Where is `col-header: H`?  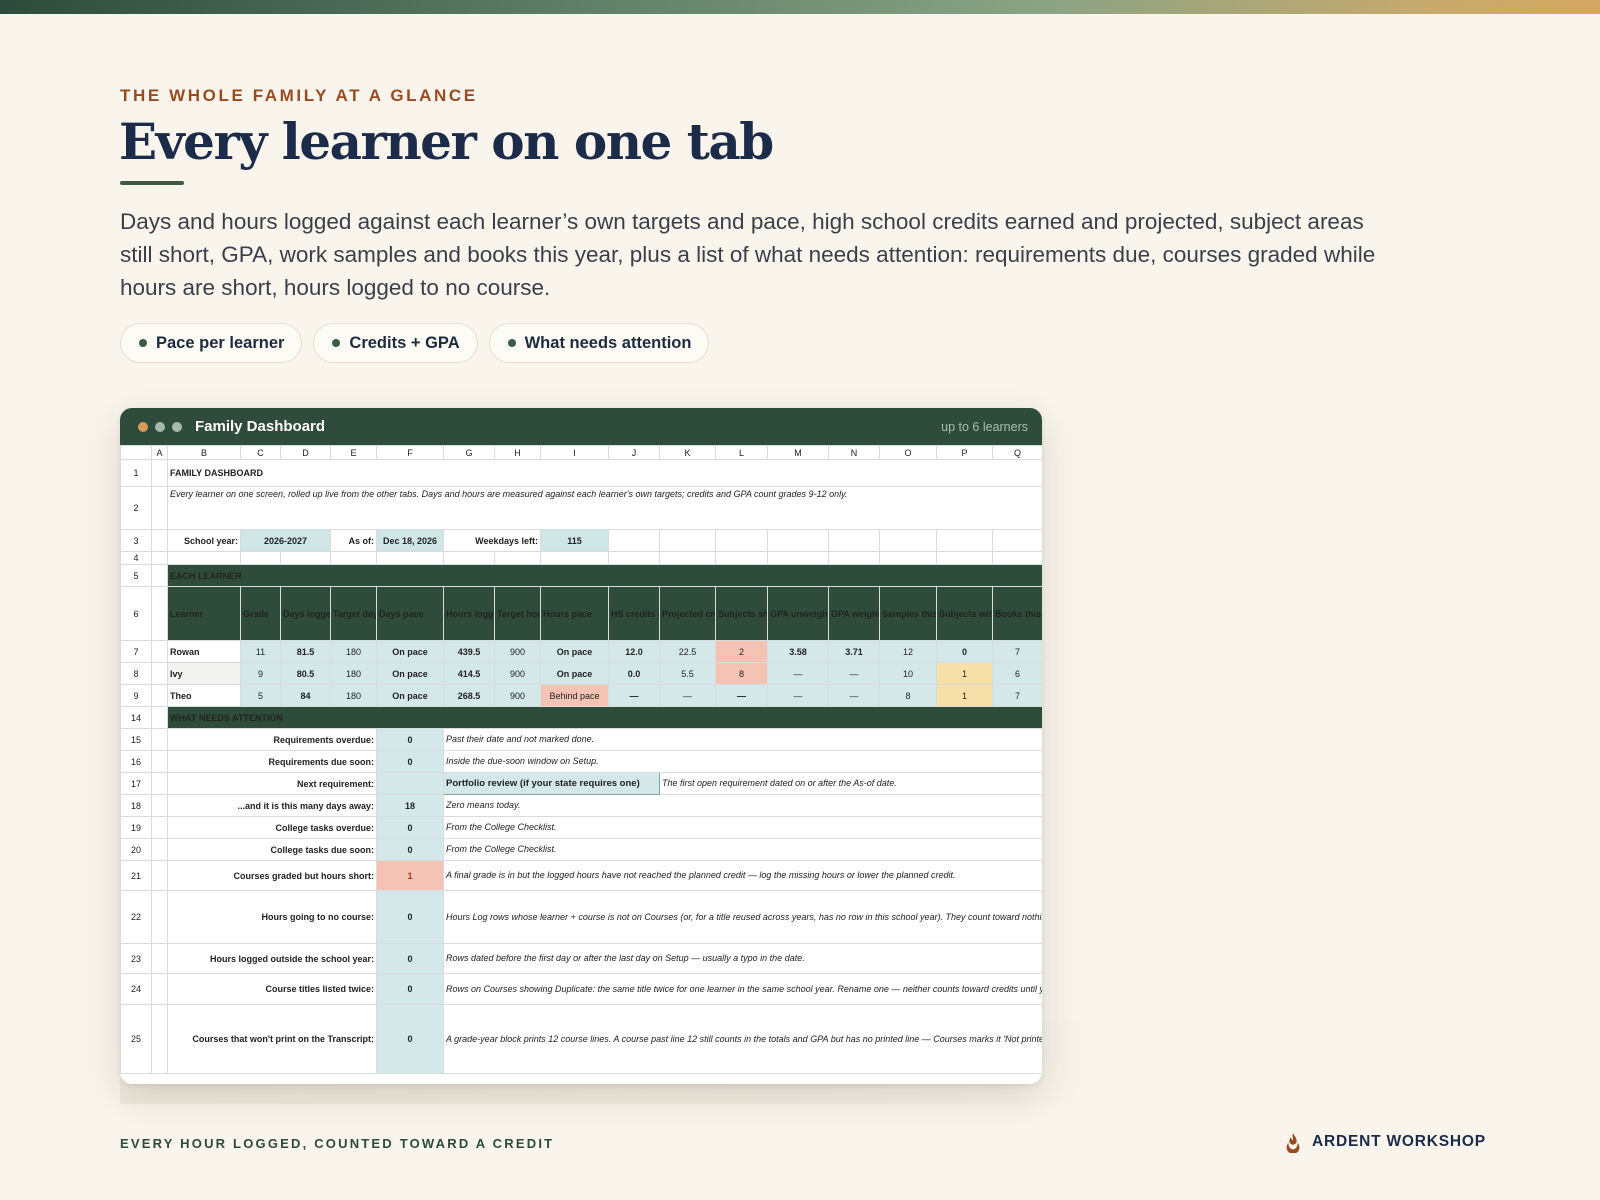 col-header: H is located at coordinates (517, 452).